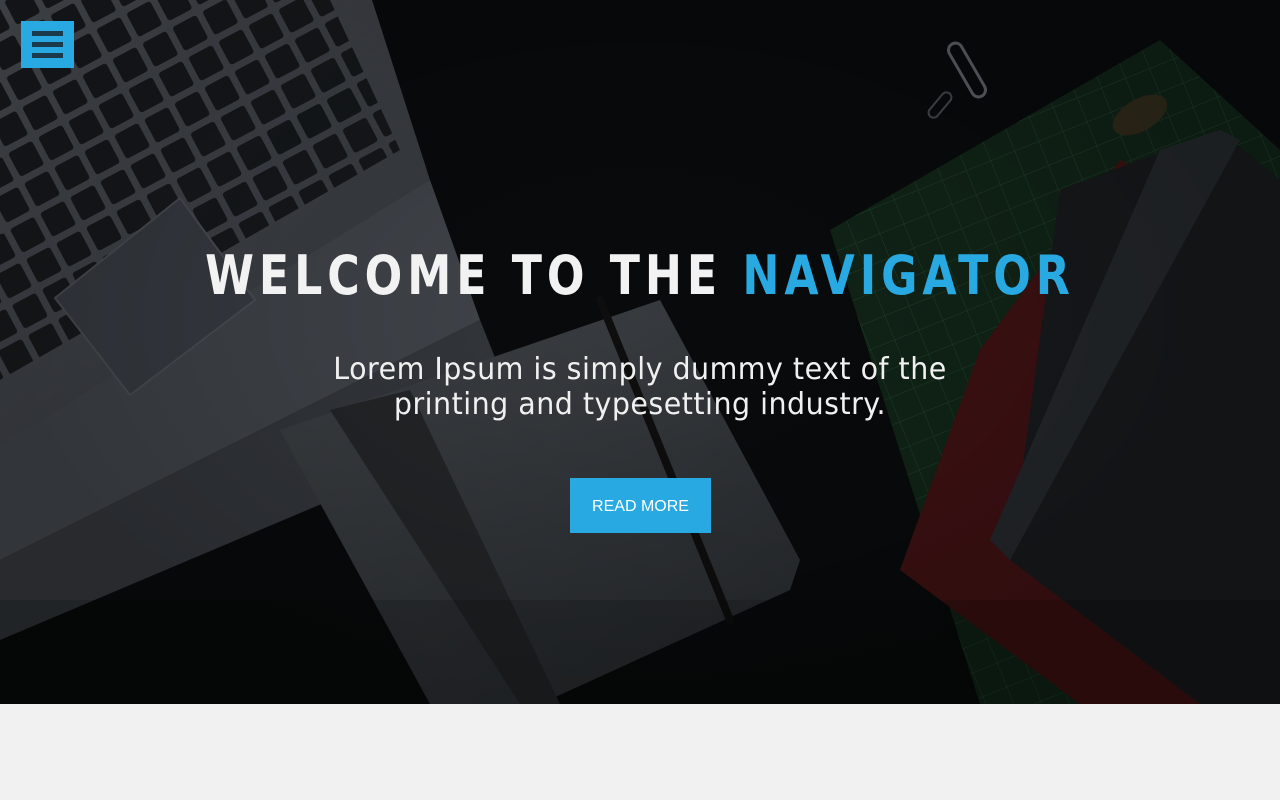 The height and width of the screenshot is (800, 1280). I want to click on hero-title: WELCOME TO THE NAVIGATOR, so click(640, 276).